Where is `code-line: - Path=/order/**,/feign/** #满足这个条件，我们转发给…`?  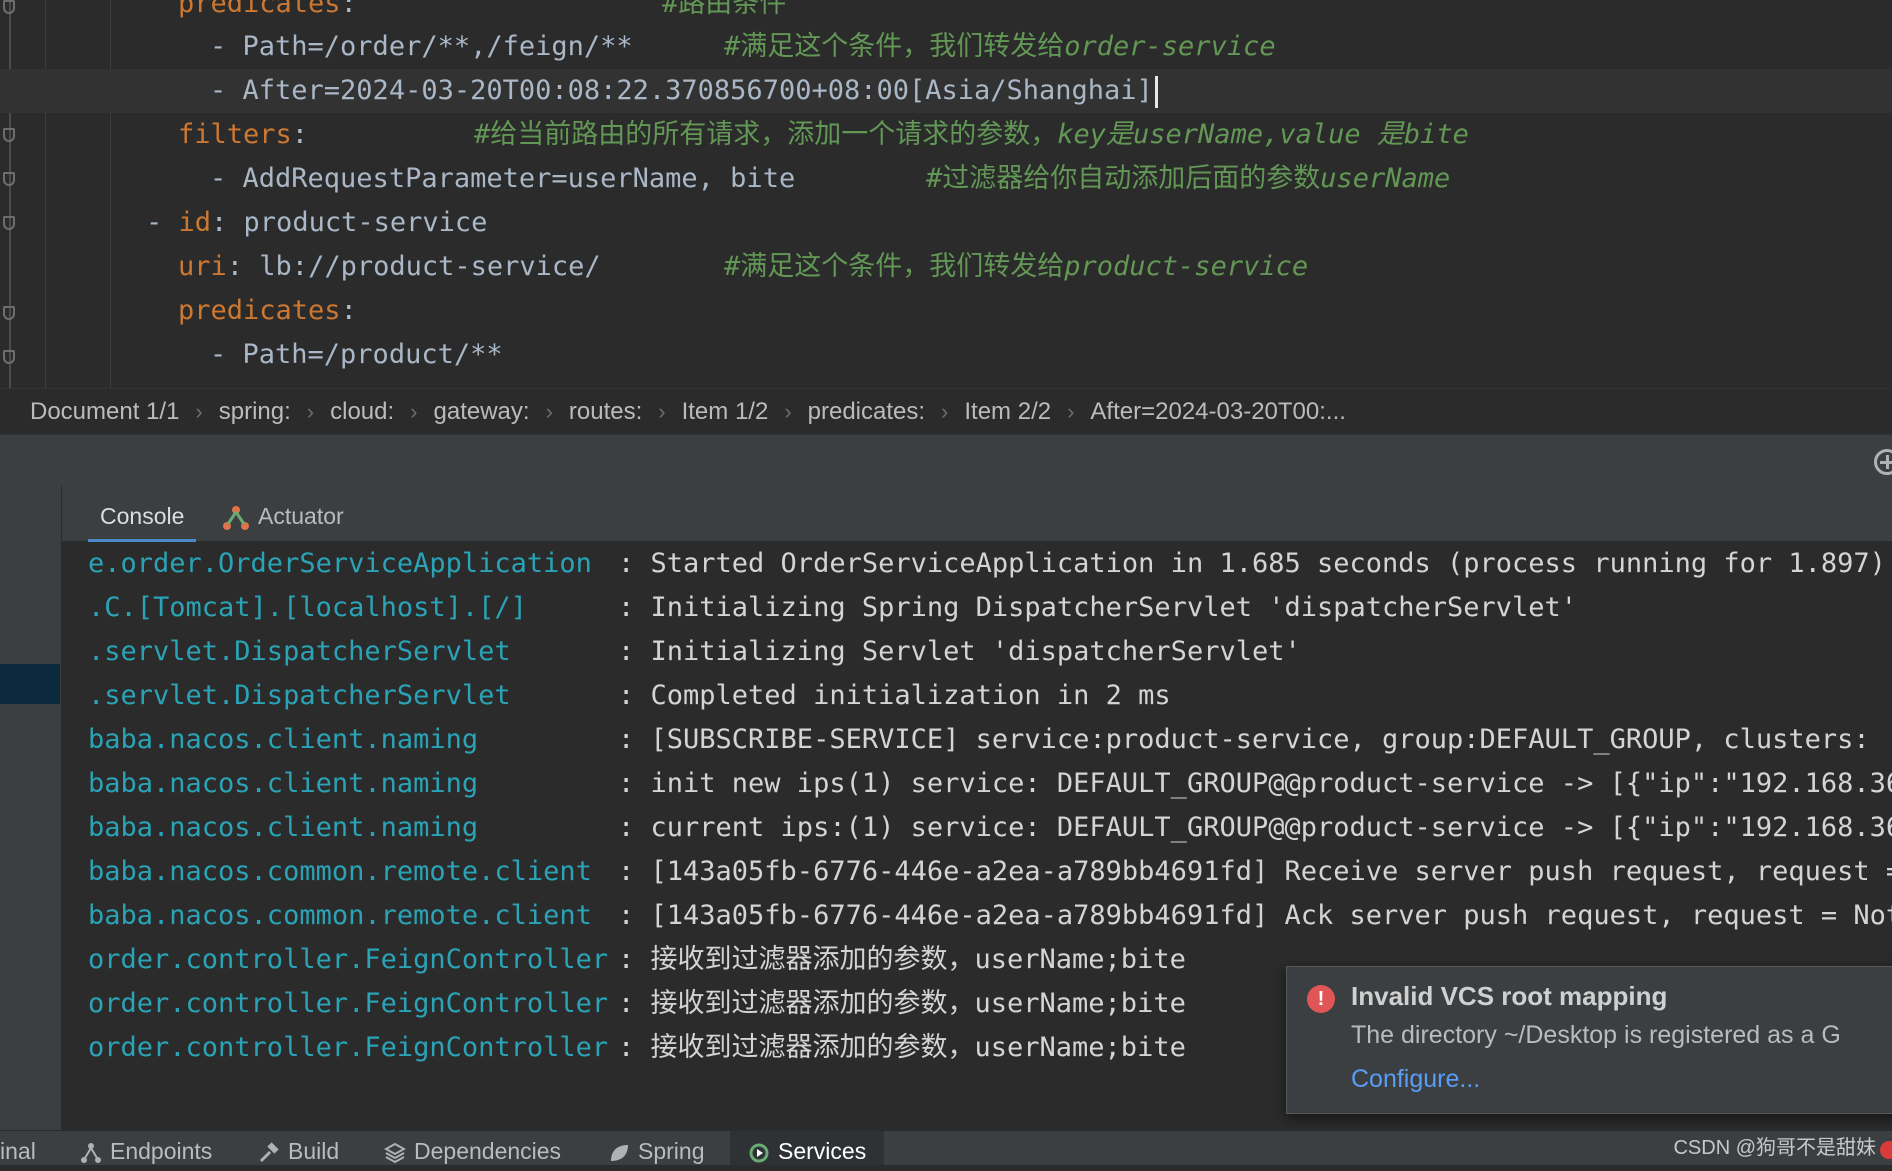 code-line: - Path=/order/**,/feign/** #满足这个条件，我们转发给… is located at coordinates (946, 47).